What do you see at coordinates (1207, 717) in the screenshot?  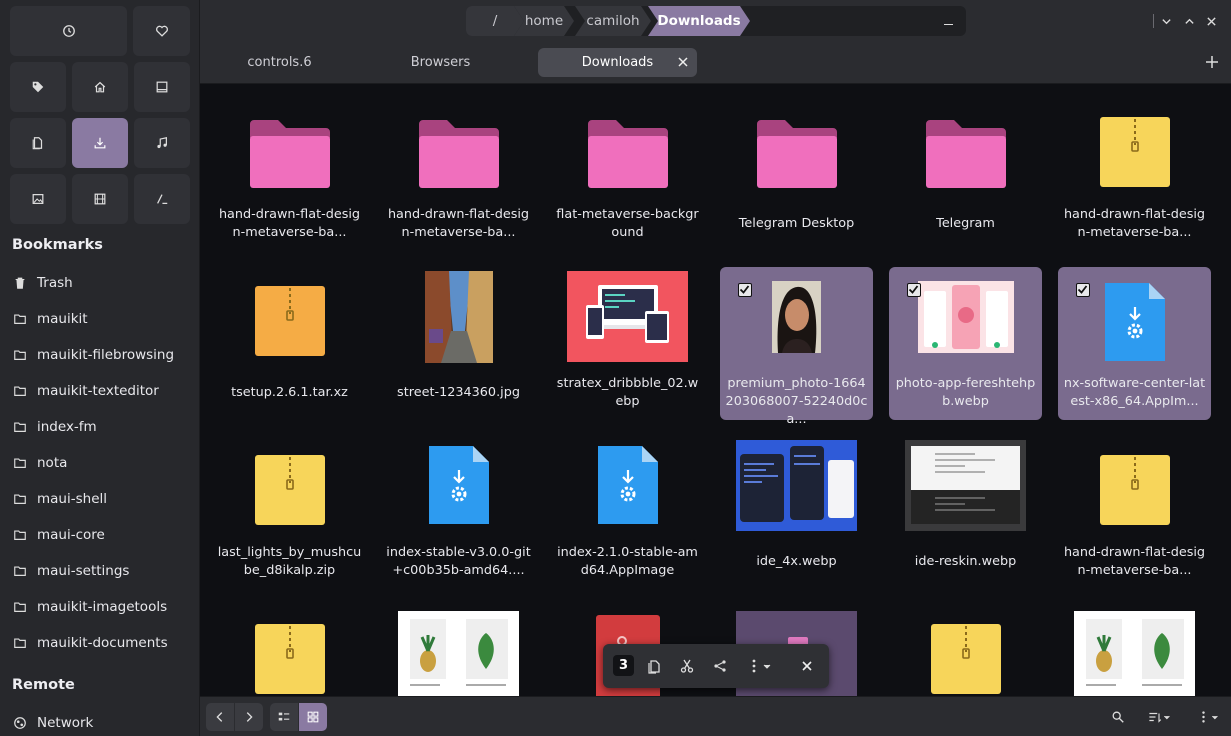 I see `menu-button` at bounding box center [1207, 717].